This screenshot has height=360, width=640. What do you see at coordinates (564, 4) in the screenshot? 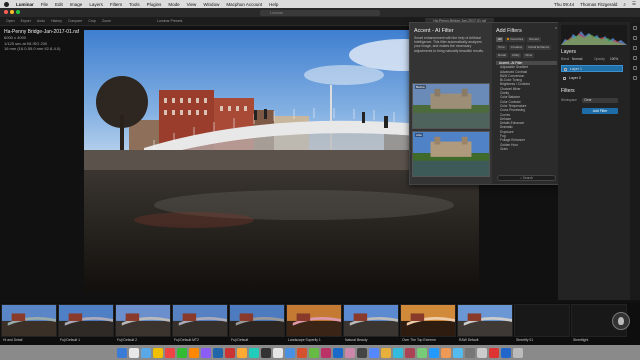
I see `clock: Thu 09:44` at bounding box center [564, 4].